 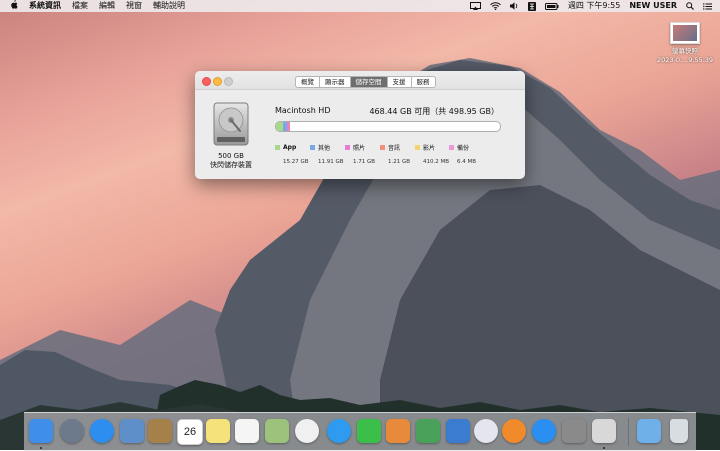 I want to click on menu-bar: 系統資訊 檔案 編輯 視窗 輔助說明 週四 下午9:55 NEW USER, so click(x=360, y=6).